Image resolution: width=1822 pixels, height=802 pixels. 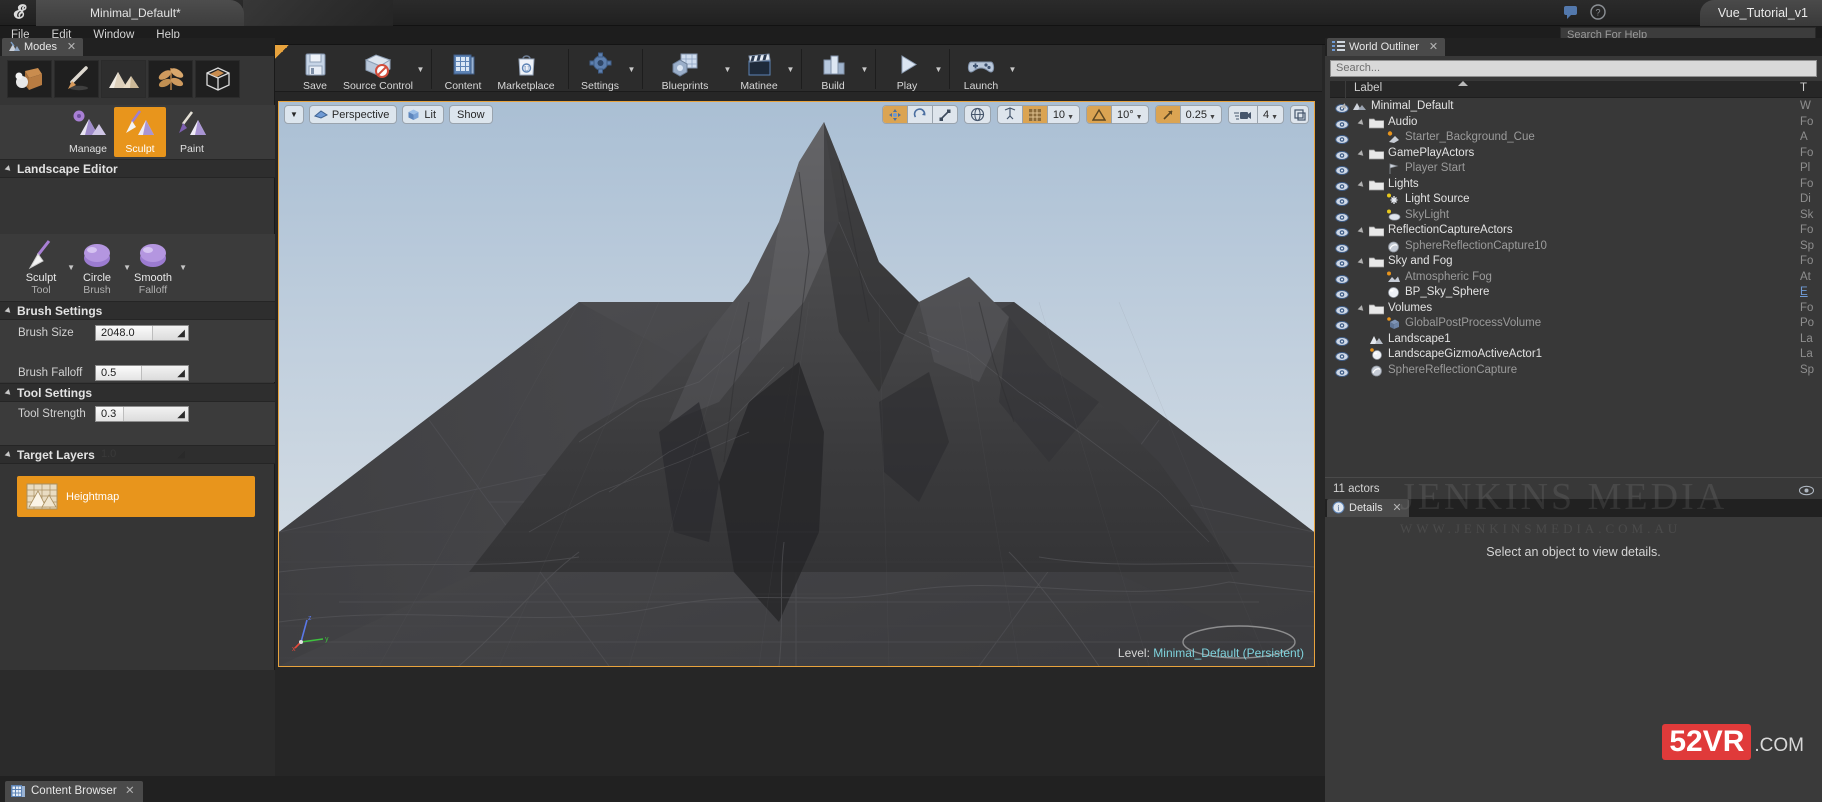 What do you see at coordinates (907, 70) in the screenshot?
I see `toolbar-play-button: Play` at bounding box center [907, 70].